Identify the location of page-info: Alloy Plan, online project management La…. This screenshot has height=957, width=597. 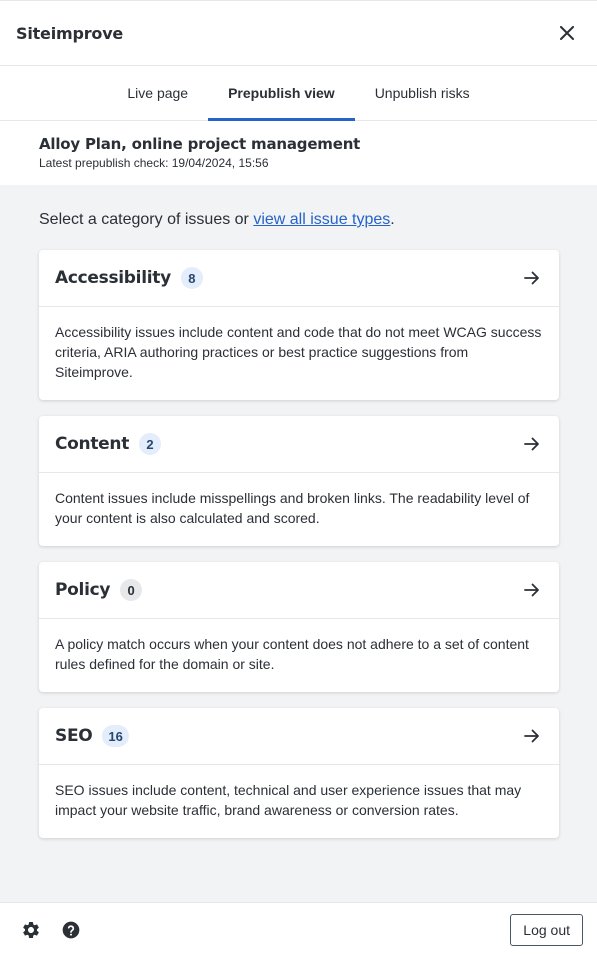
(298, 153).